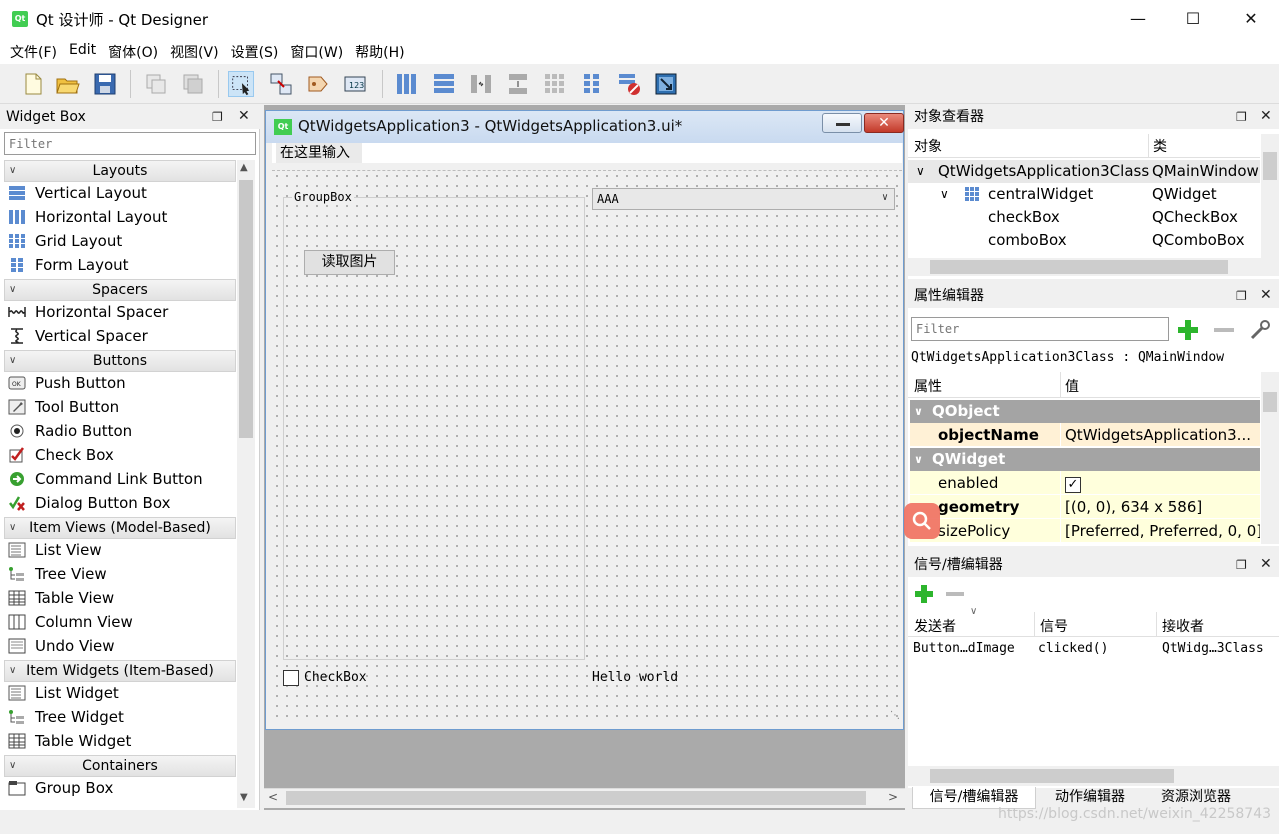 The height and width of the screenshot is (834, 1279). What do you see at coordinates (407, 84) in the screenshot?
I see `layout-horizontal-icon` at bounding box center [407, 84].